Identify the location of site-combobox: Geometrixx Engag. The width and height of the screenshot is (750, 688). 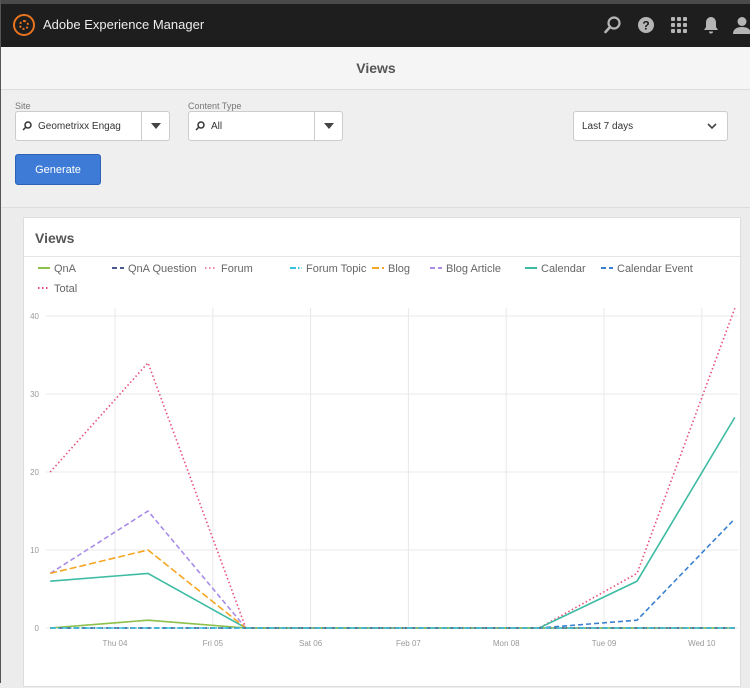
(92, 126).